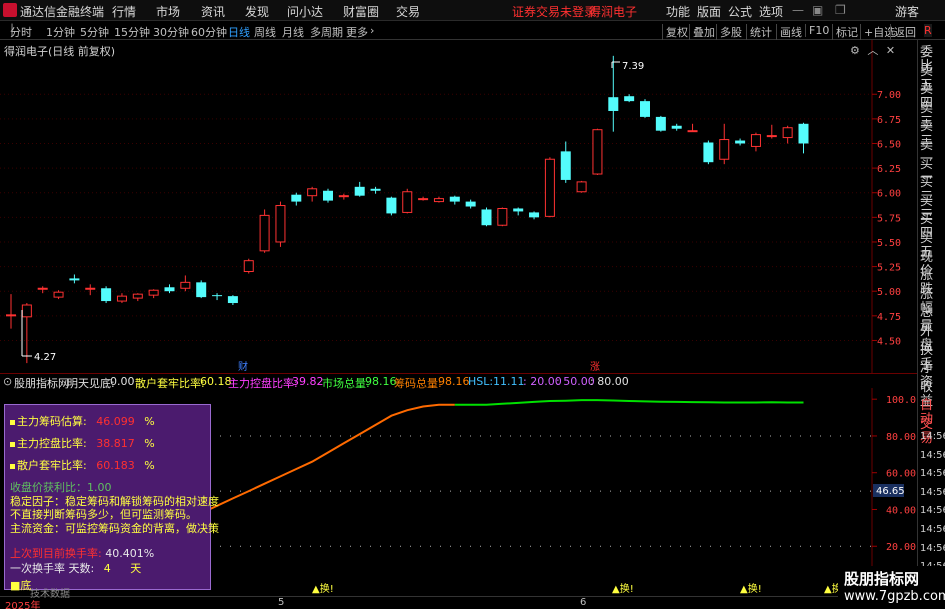  Describe the element at coordinates (678, 11) in the screenshot. I see `menu-item-function: 功能` at that location.